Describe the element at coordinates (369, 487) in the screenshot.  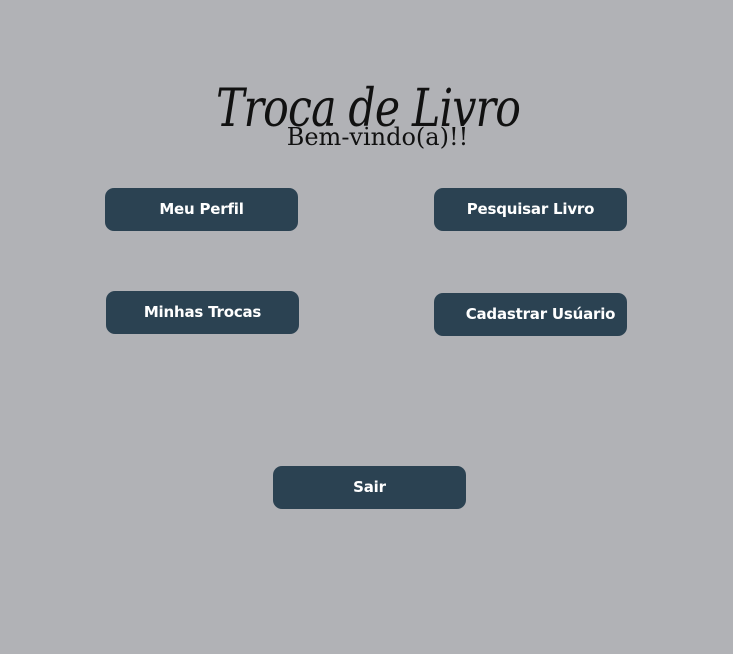
I see `logout-button: Sair` at that location.